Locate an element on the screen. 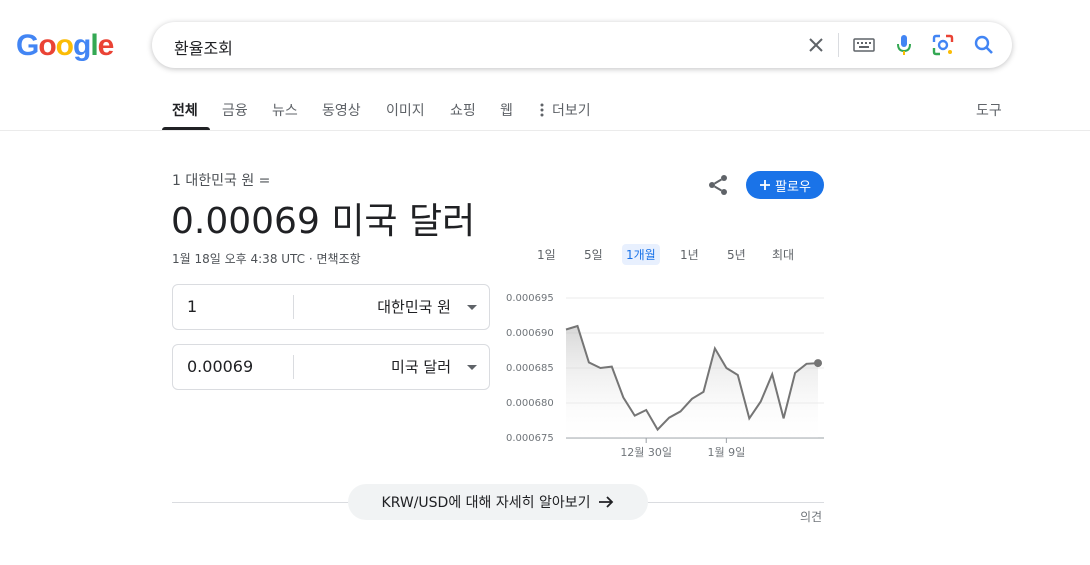 This screenshot has height=565, width=1090. range-1y: 1년 is located at coordinates (689, 254).